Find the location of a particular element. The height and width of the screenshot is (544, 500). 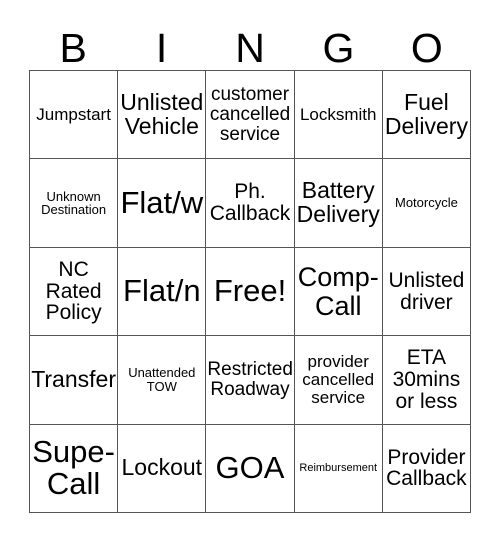

bingo-cell-label: Unlisted Vehicle is located at coordinates (162, 113).